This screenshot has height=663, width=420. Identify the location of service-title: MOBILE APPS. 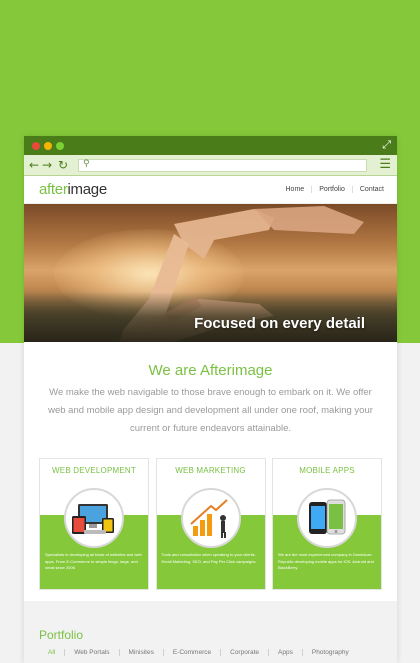
(327, 470).